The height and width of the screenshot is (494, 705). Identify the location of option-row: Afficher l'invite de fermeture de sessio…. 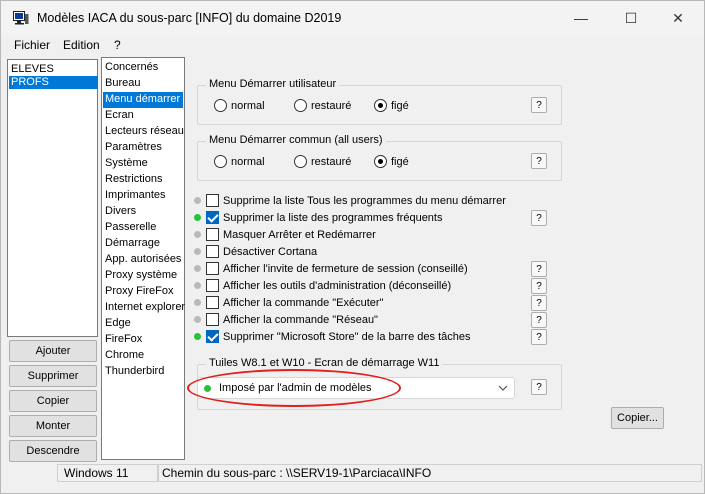
(331, 268).